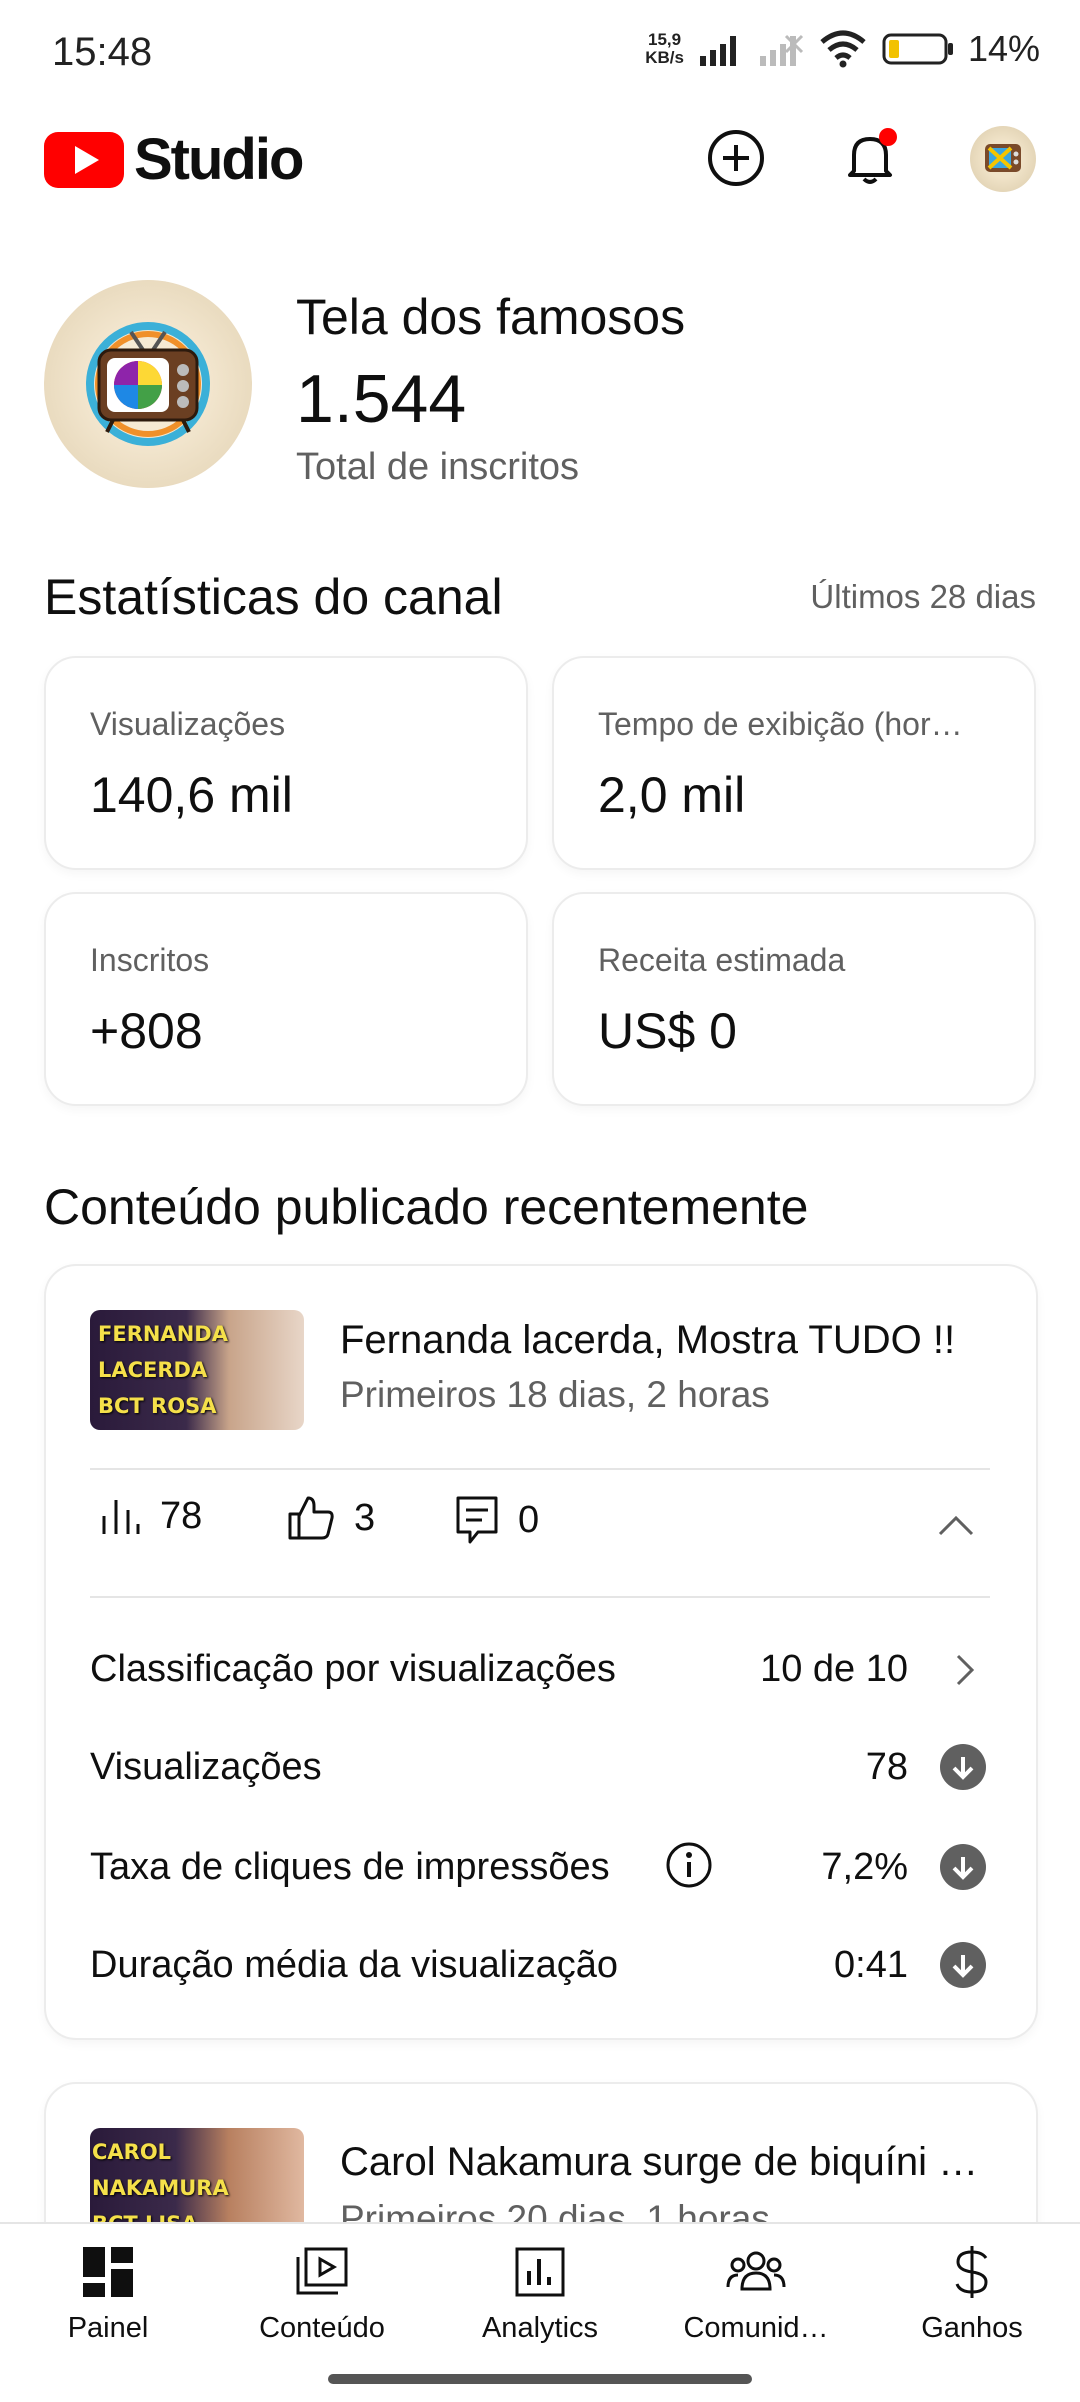 The width and height of the screenshot is (1080, 2402). I want to click on notifications-icon, so click(872, 156).